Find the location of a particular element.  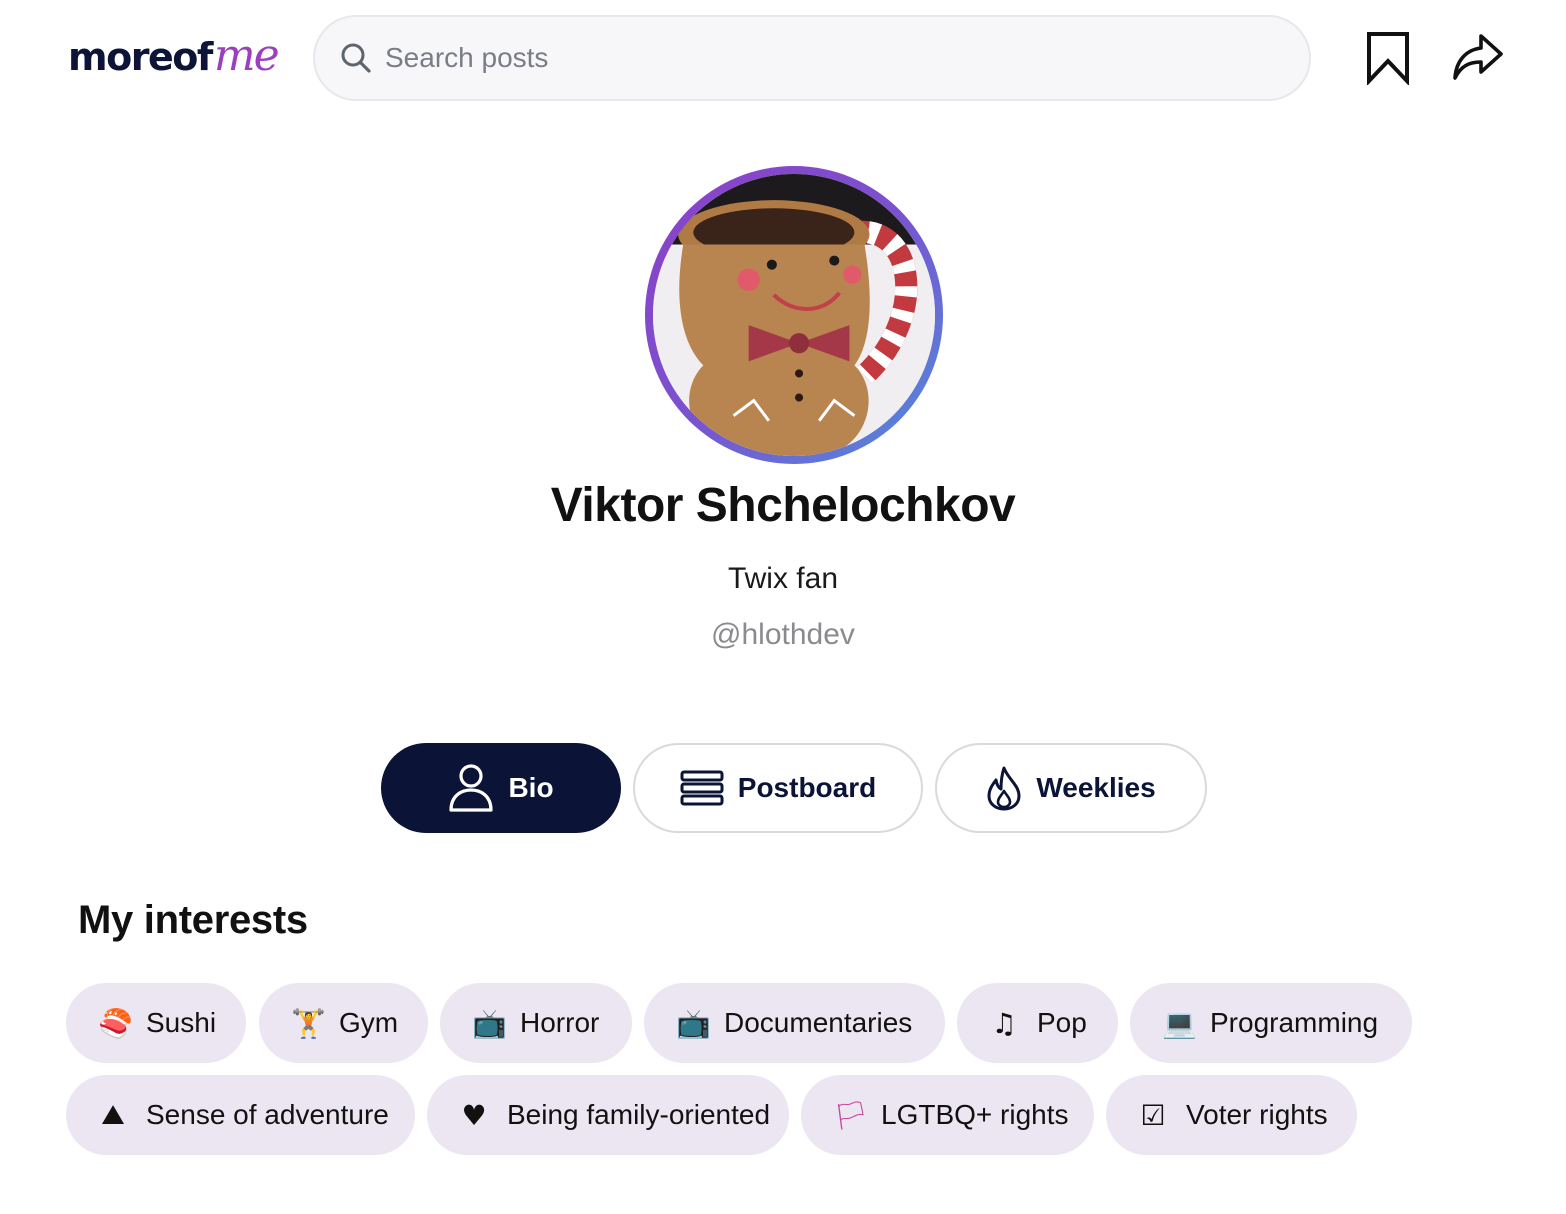

interest-chip-family-oriented: ♥ Being family-oriented is located at coordinates (608, 1115).